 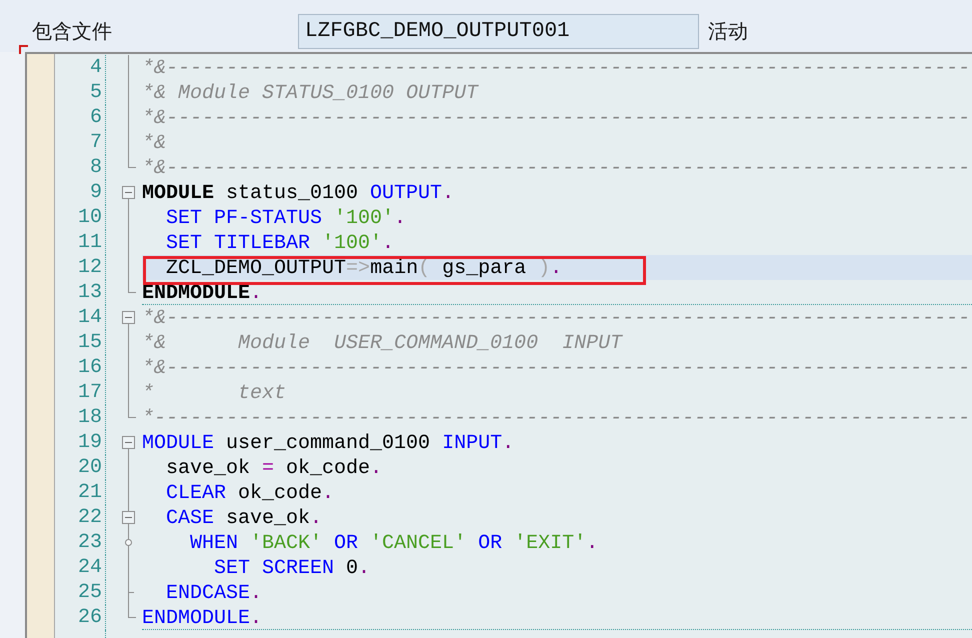 What do you see at coordinates (90, 417) in the screenshot?
I see `line-number: 18` at bounding box center [90, 417].